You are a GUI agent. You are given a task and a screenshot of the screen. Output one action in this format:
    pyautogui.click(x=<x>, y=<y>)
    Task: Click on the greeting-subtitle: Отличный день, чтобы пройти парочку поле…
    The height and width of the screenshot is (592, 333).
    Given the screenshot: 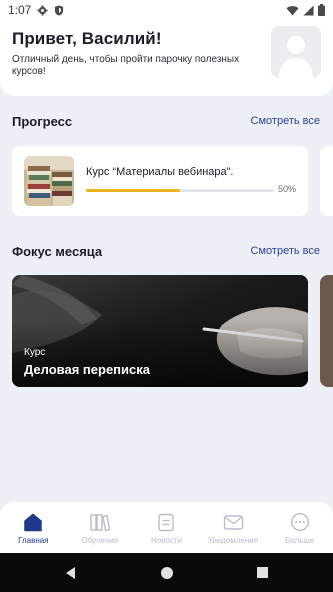 What is the action you would take?
    pyautogui.click(x=126, y=65)
    